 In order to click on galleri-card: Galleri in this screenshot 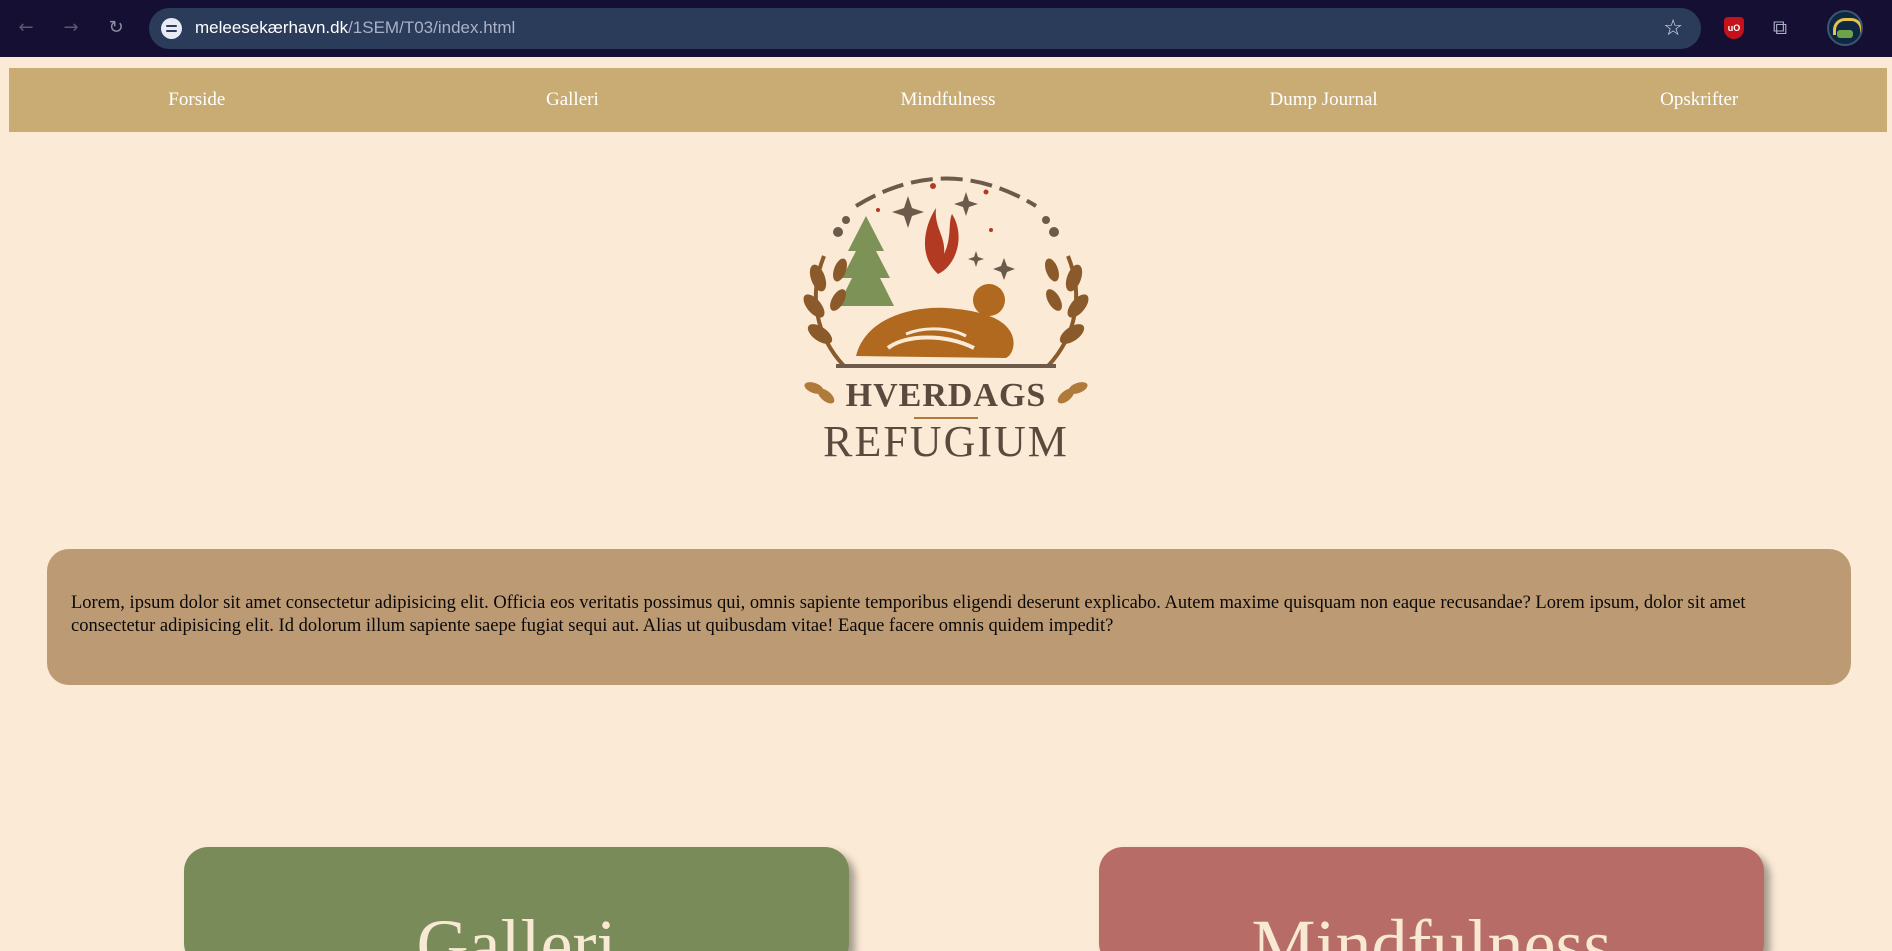, I will do `click(516, 899)`.